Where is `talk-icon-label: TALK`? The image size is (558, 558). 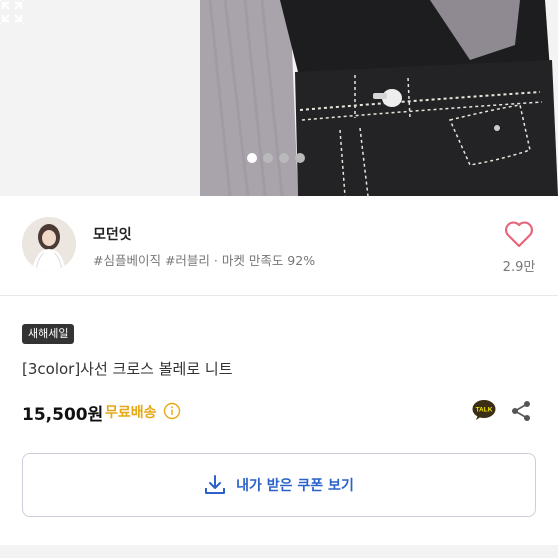 talk-icon-label: TALK is located at coordinates (484, 410).